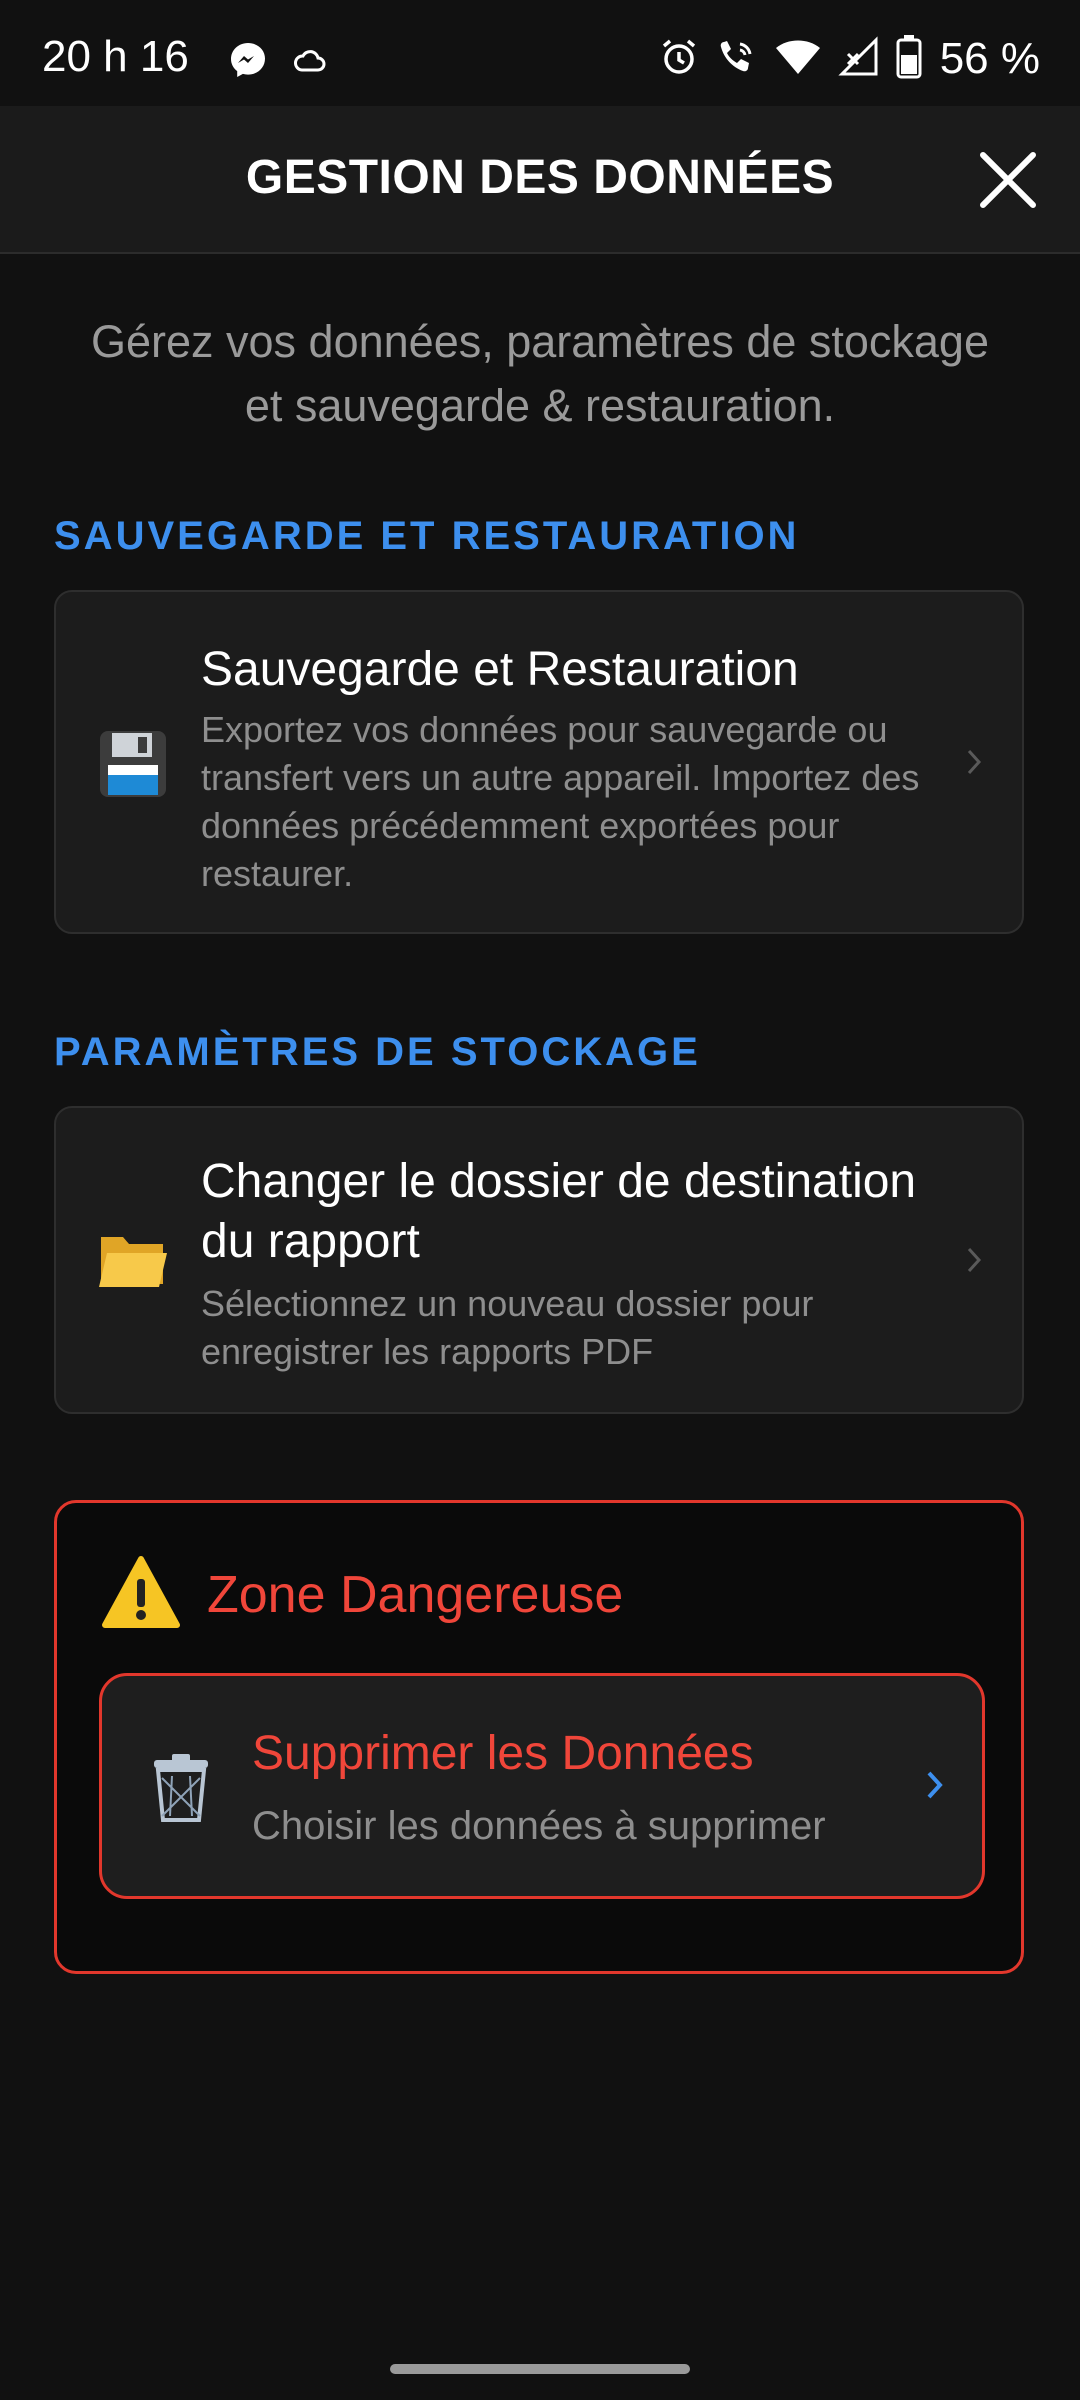  What do you see at coordinates (248, 62) in the screenshot?
I see `messenger-icon` at bounding box center [248, 62].